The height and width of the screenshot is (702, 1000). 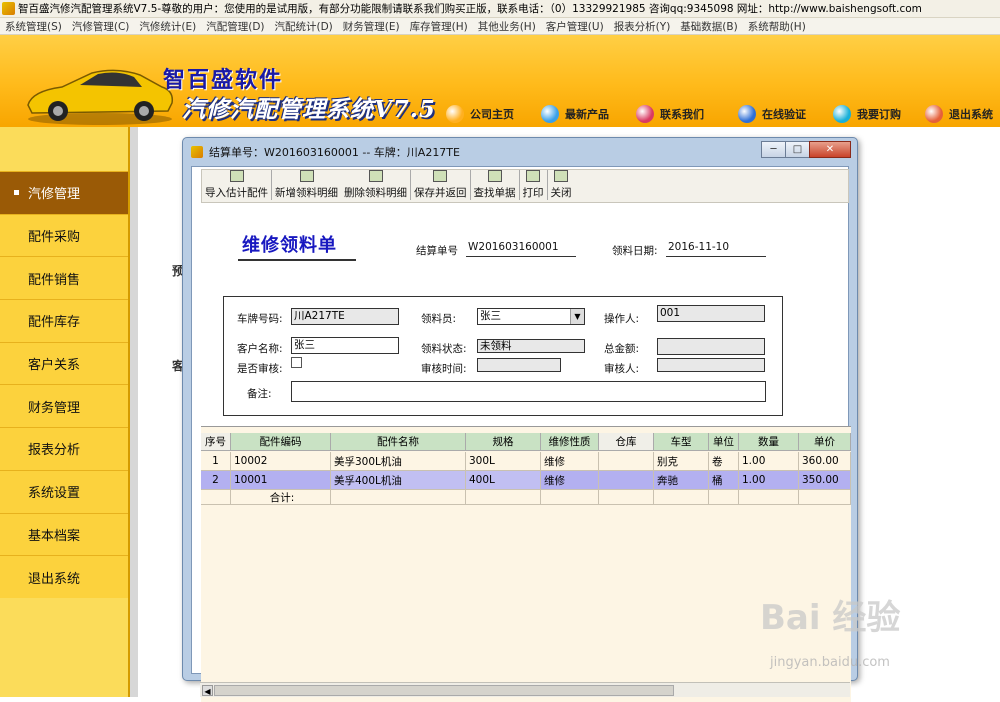 I want to click on topnav-pinwheel-link: 最新产品, so click(x=575, y=114).